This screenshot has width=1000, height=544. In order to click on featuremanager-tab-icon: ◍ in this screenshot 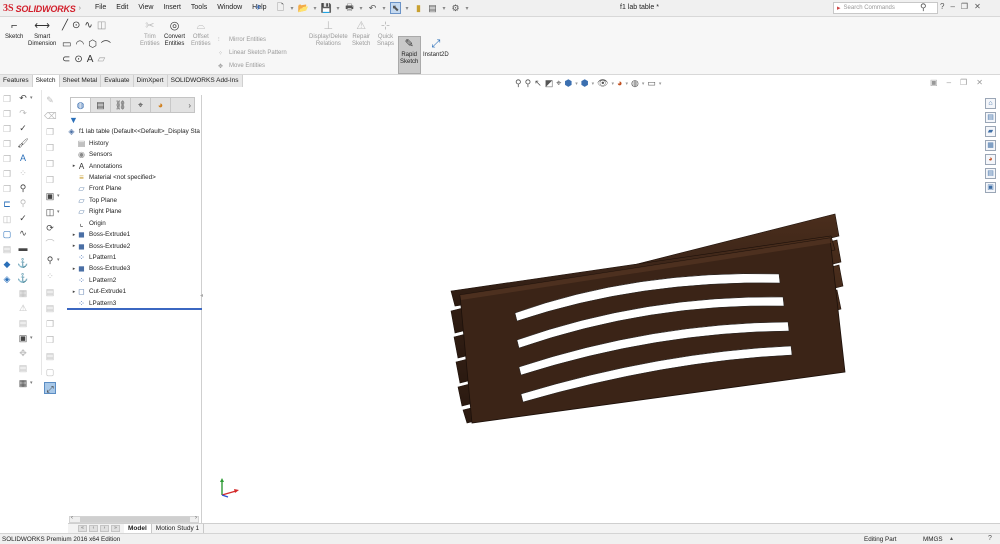, I will do `click(81, 105)`.